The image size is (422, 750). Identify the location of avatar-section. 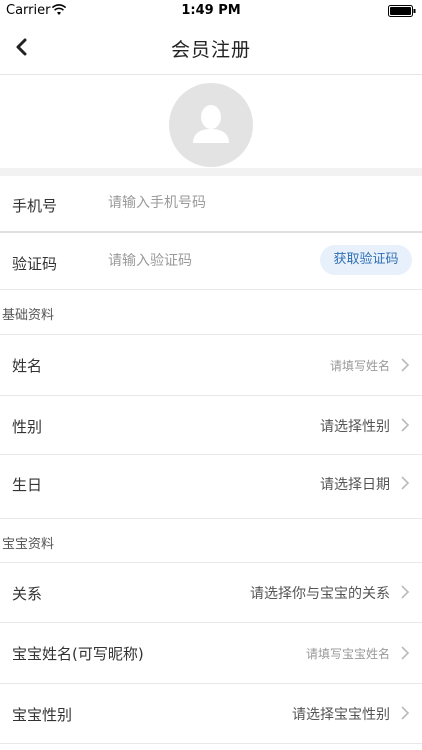
(211, 121).